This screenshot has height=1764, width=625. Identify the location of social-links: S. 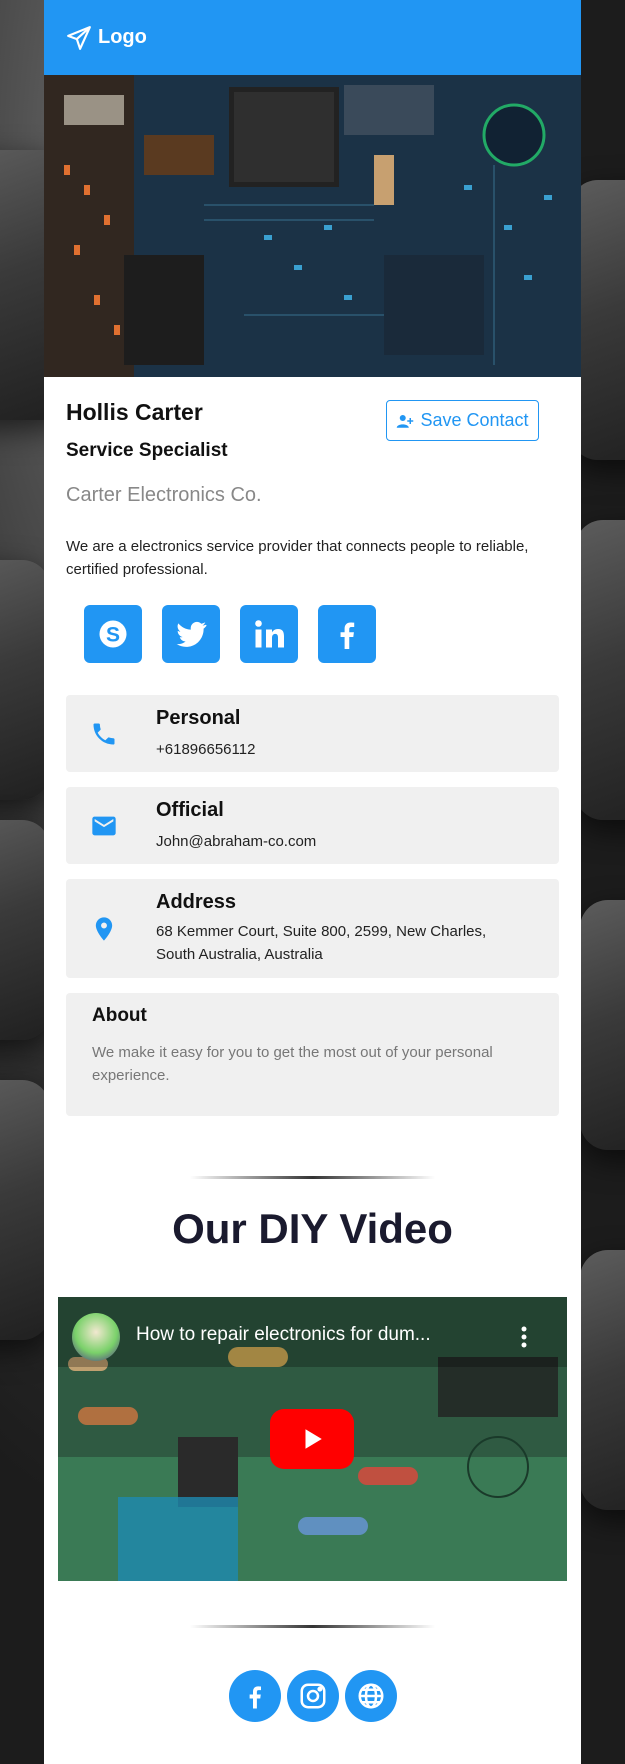
(312, 634).